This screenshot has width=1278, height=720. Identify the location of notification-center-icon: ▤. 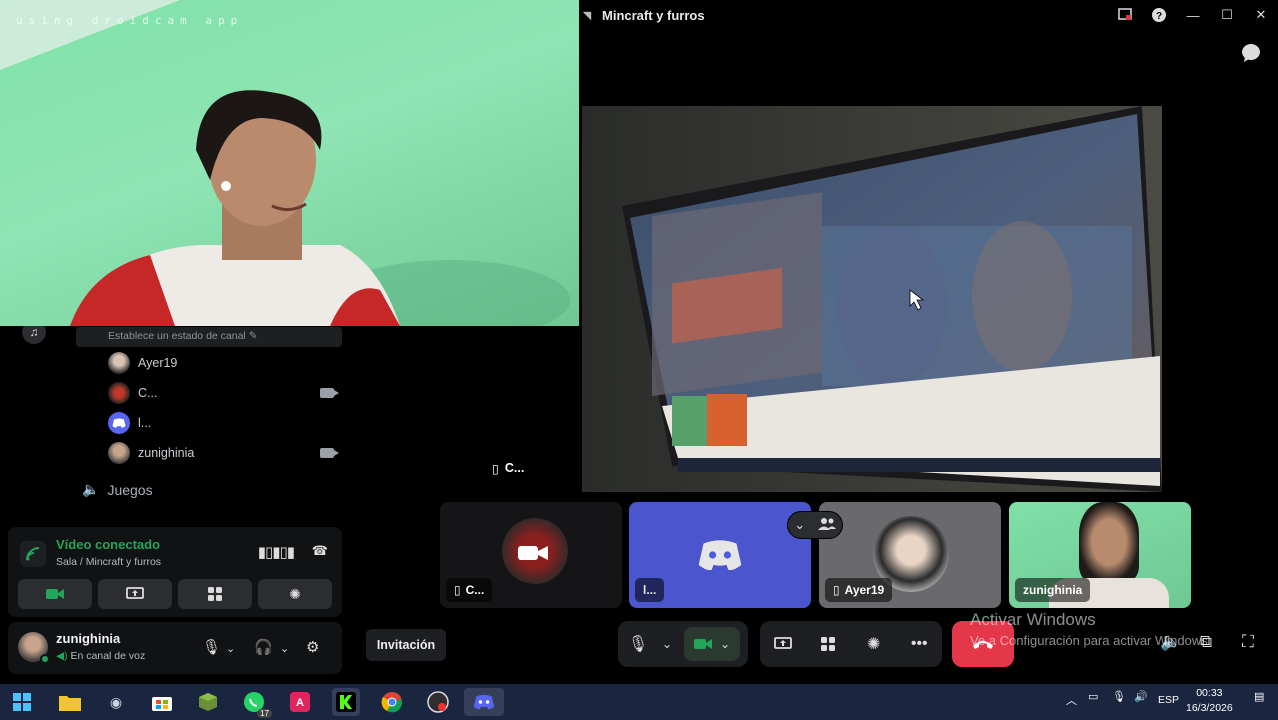
(1259, 696).